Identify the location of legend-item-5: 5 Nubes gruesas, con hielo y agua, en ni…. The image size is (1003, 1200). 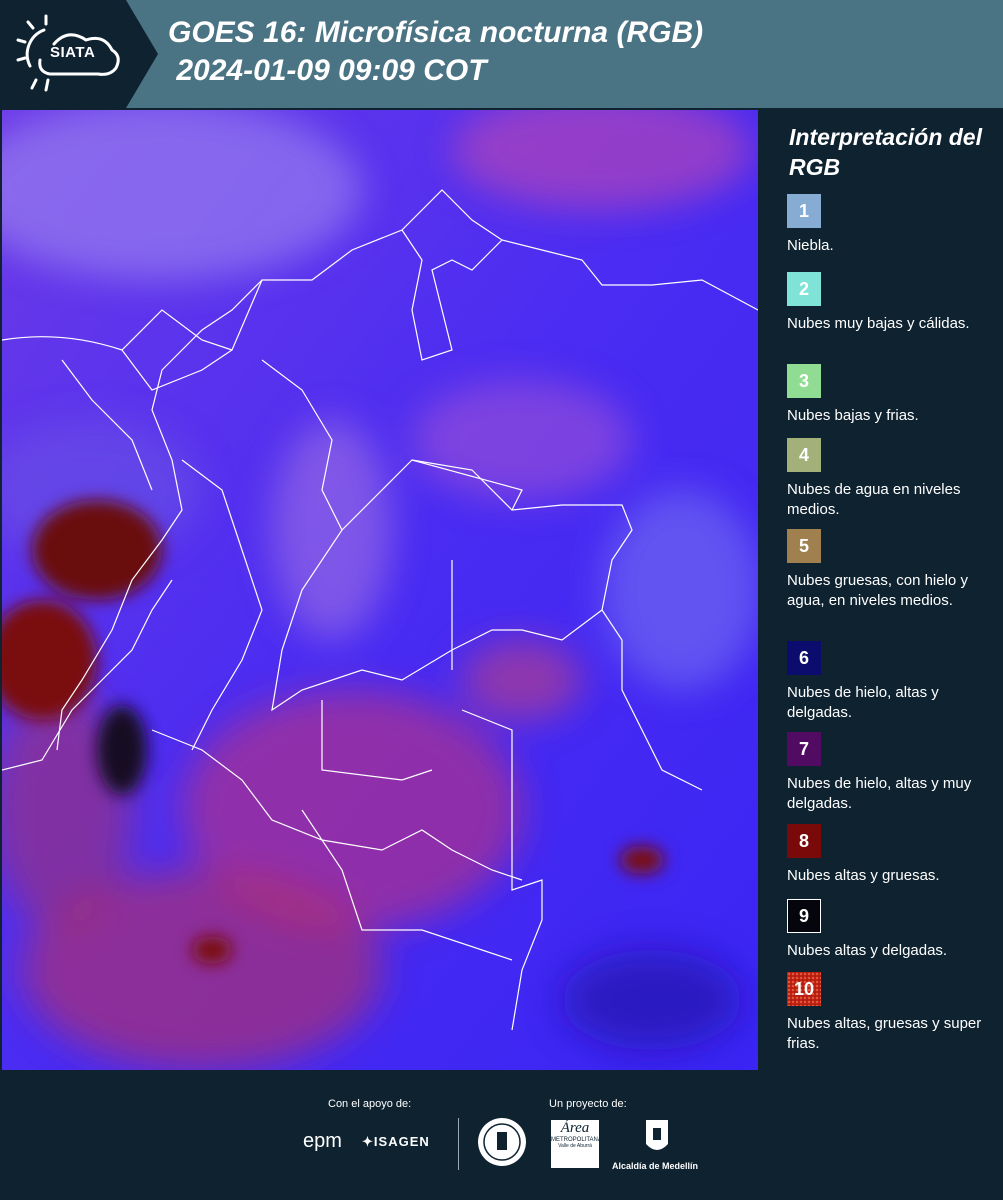
(892, 570).